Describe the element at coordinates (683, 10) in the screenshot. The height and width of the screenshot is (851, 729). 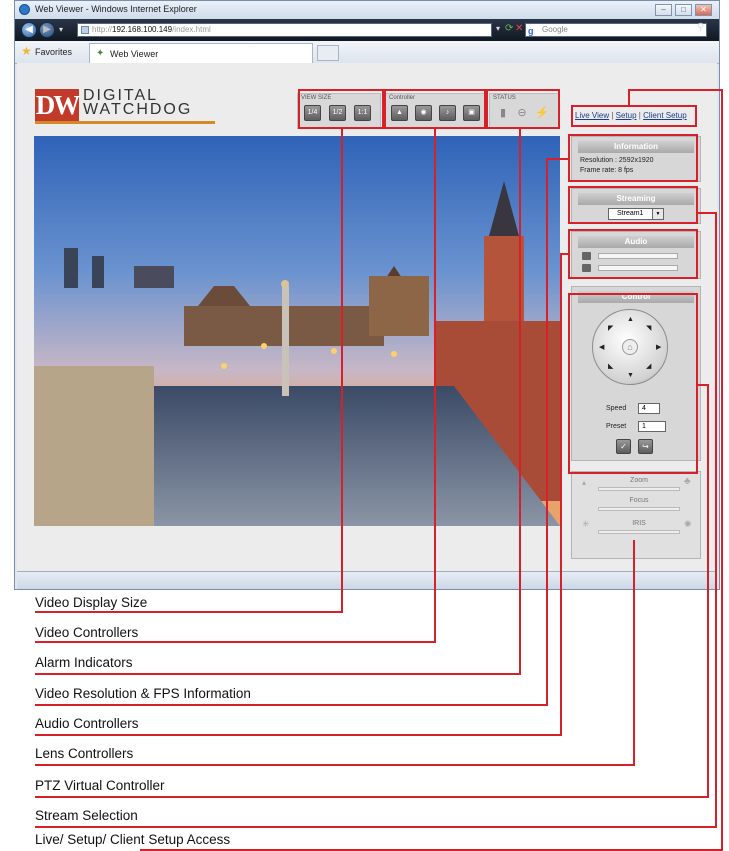
I see `maximize-button: □` at that location.